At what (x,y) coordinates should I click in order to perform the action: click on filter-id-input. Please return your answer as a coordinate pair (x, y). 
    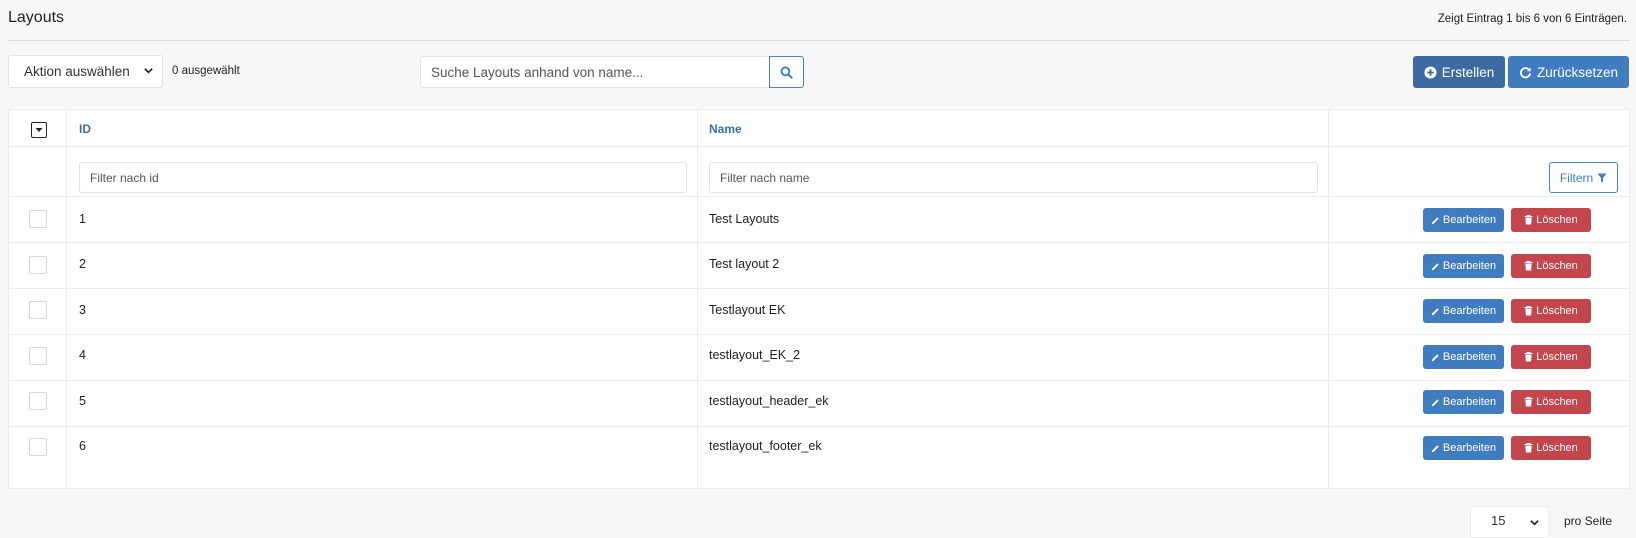
    Looking at the image, I should click on (383, 177).